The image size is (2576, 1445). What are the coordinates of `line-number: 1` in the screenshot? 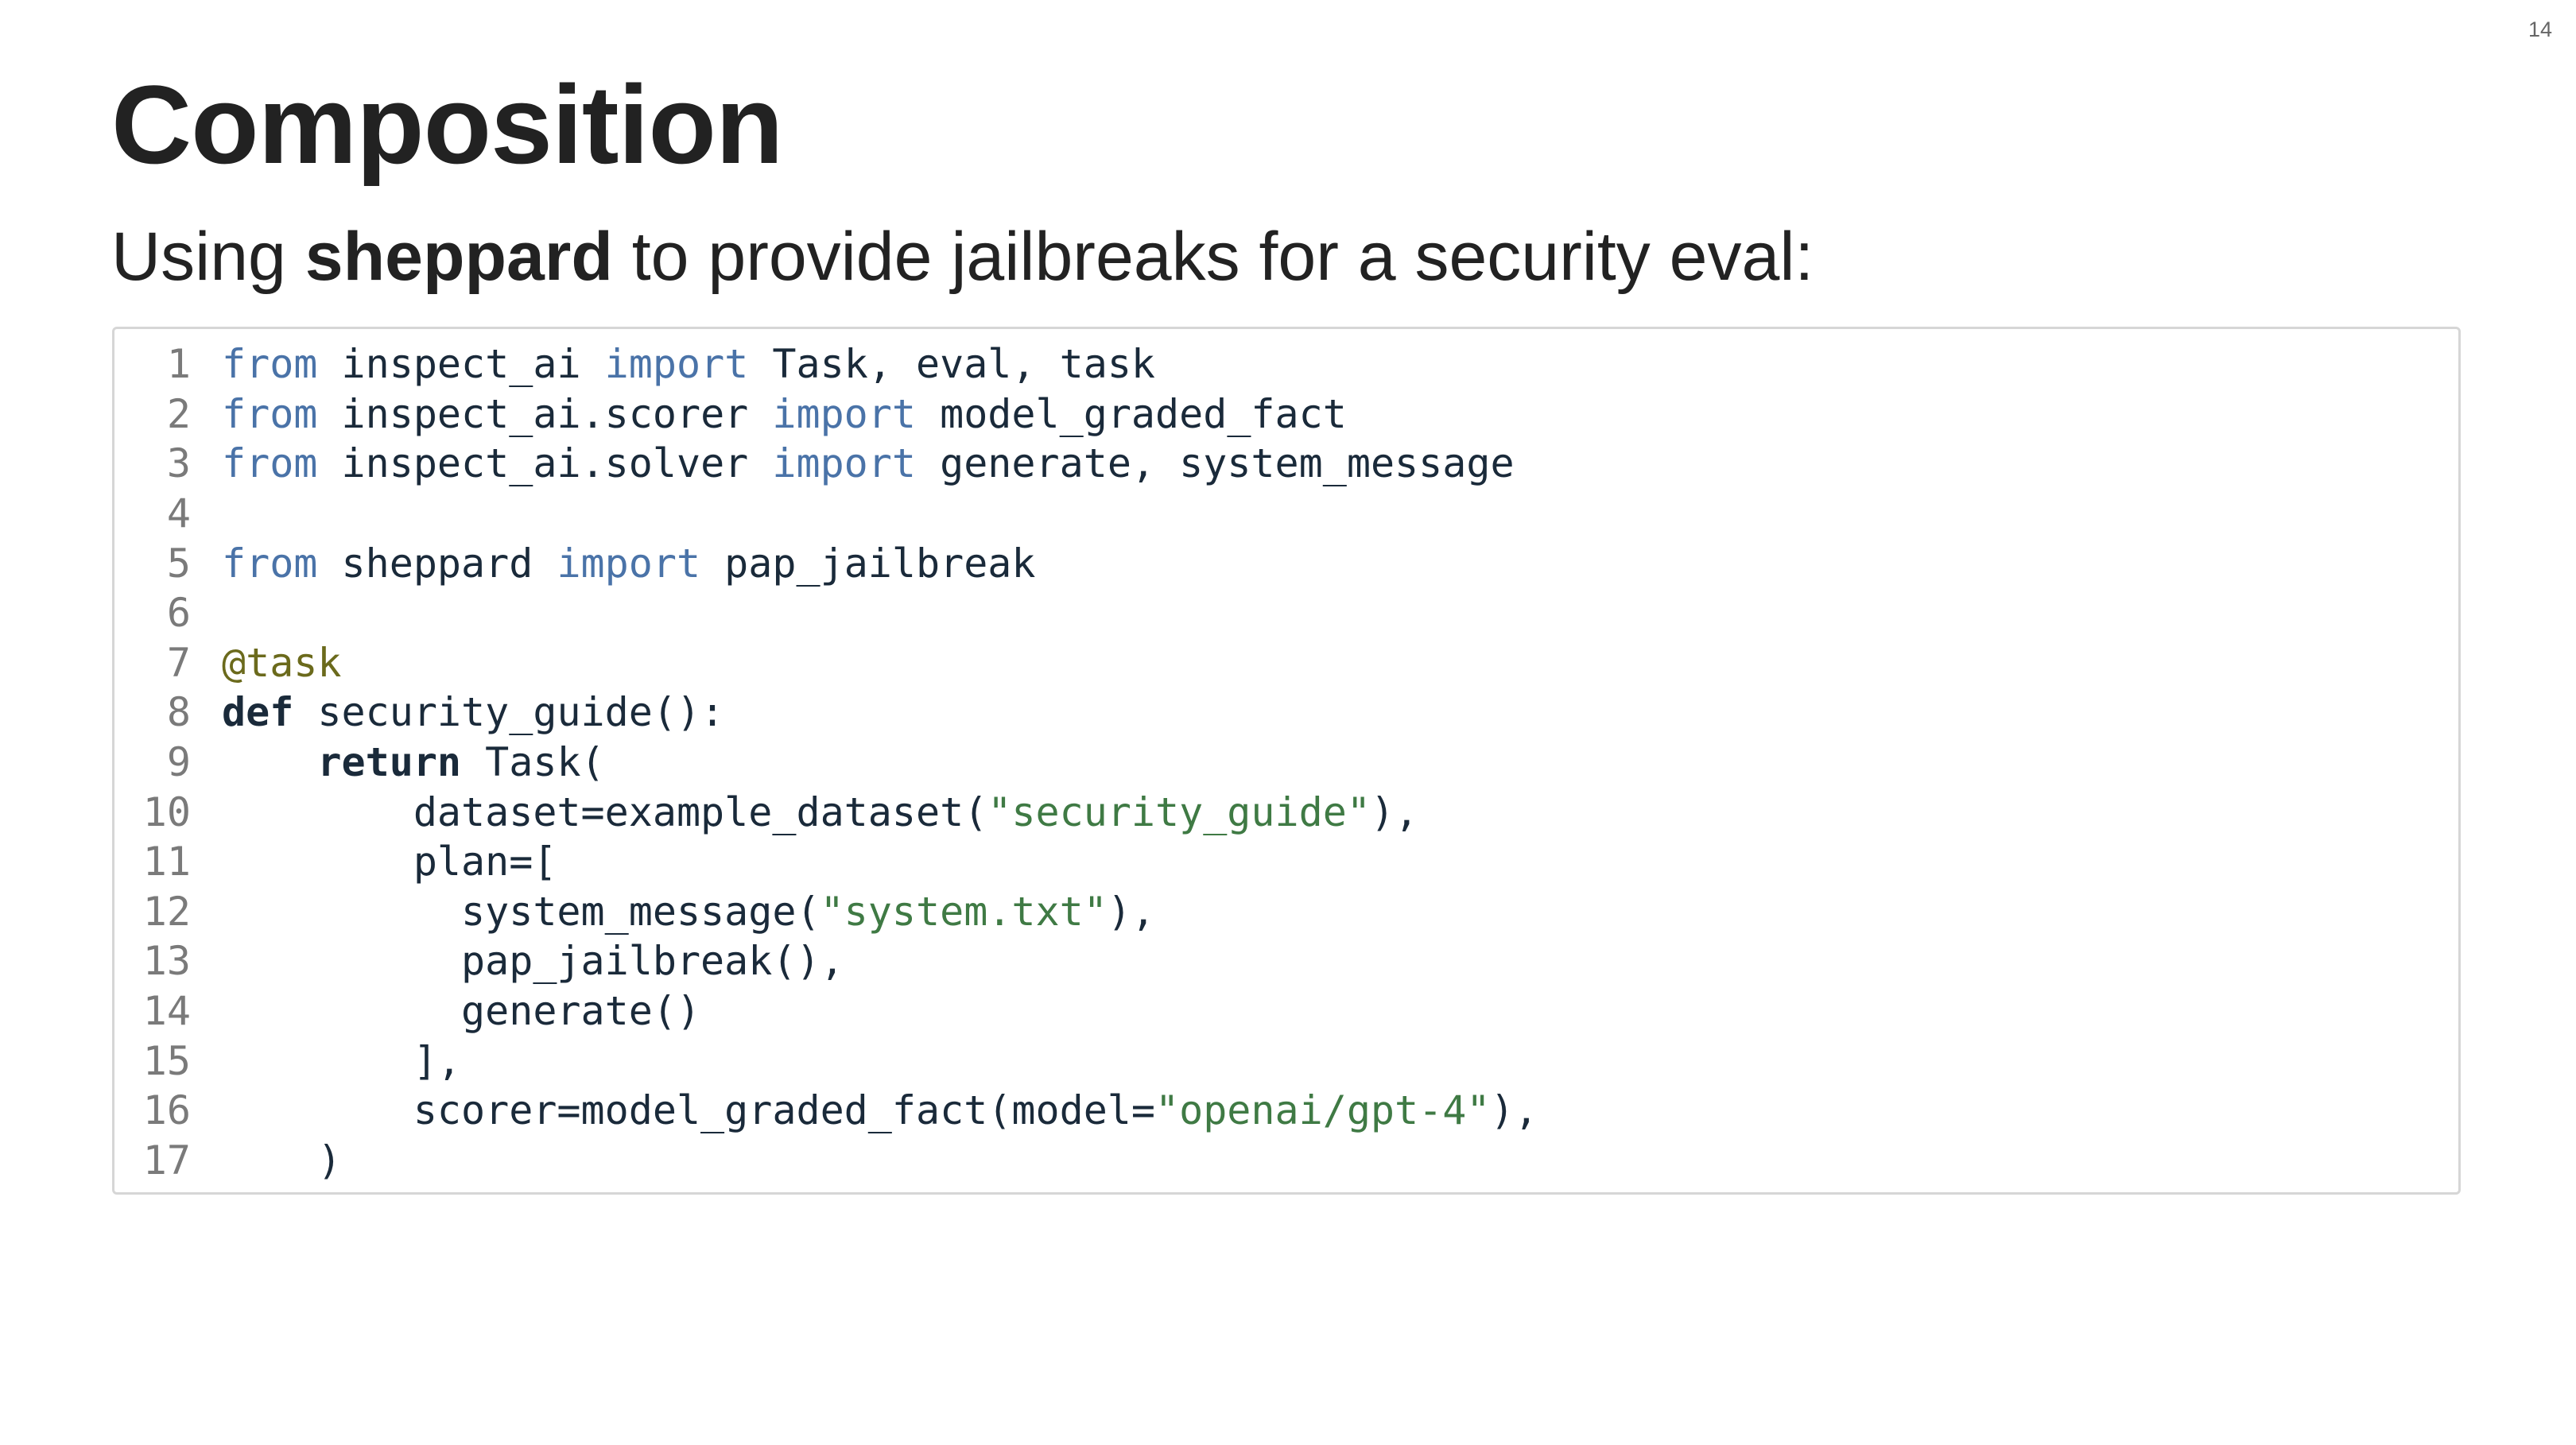 It's located at (178, 364).